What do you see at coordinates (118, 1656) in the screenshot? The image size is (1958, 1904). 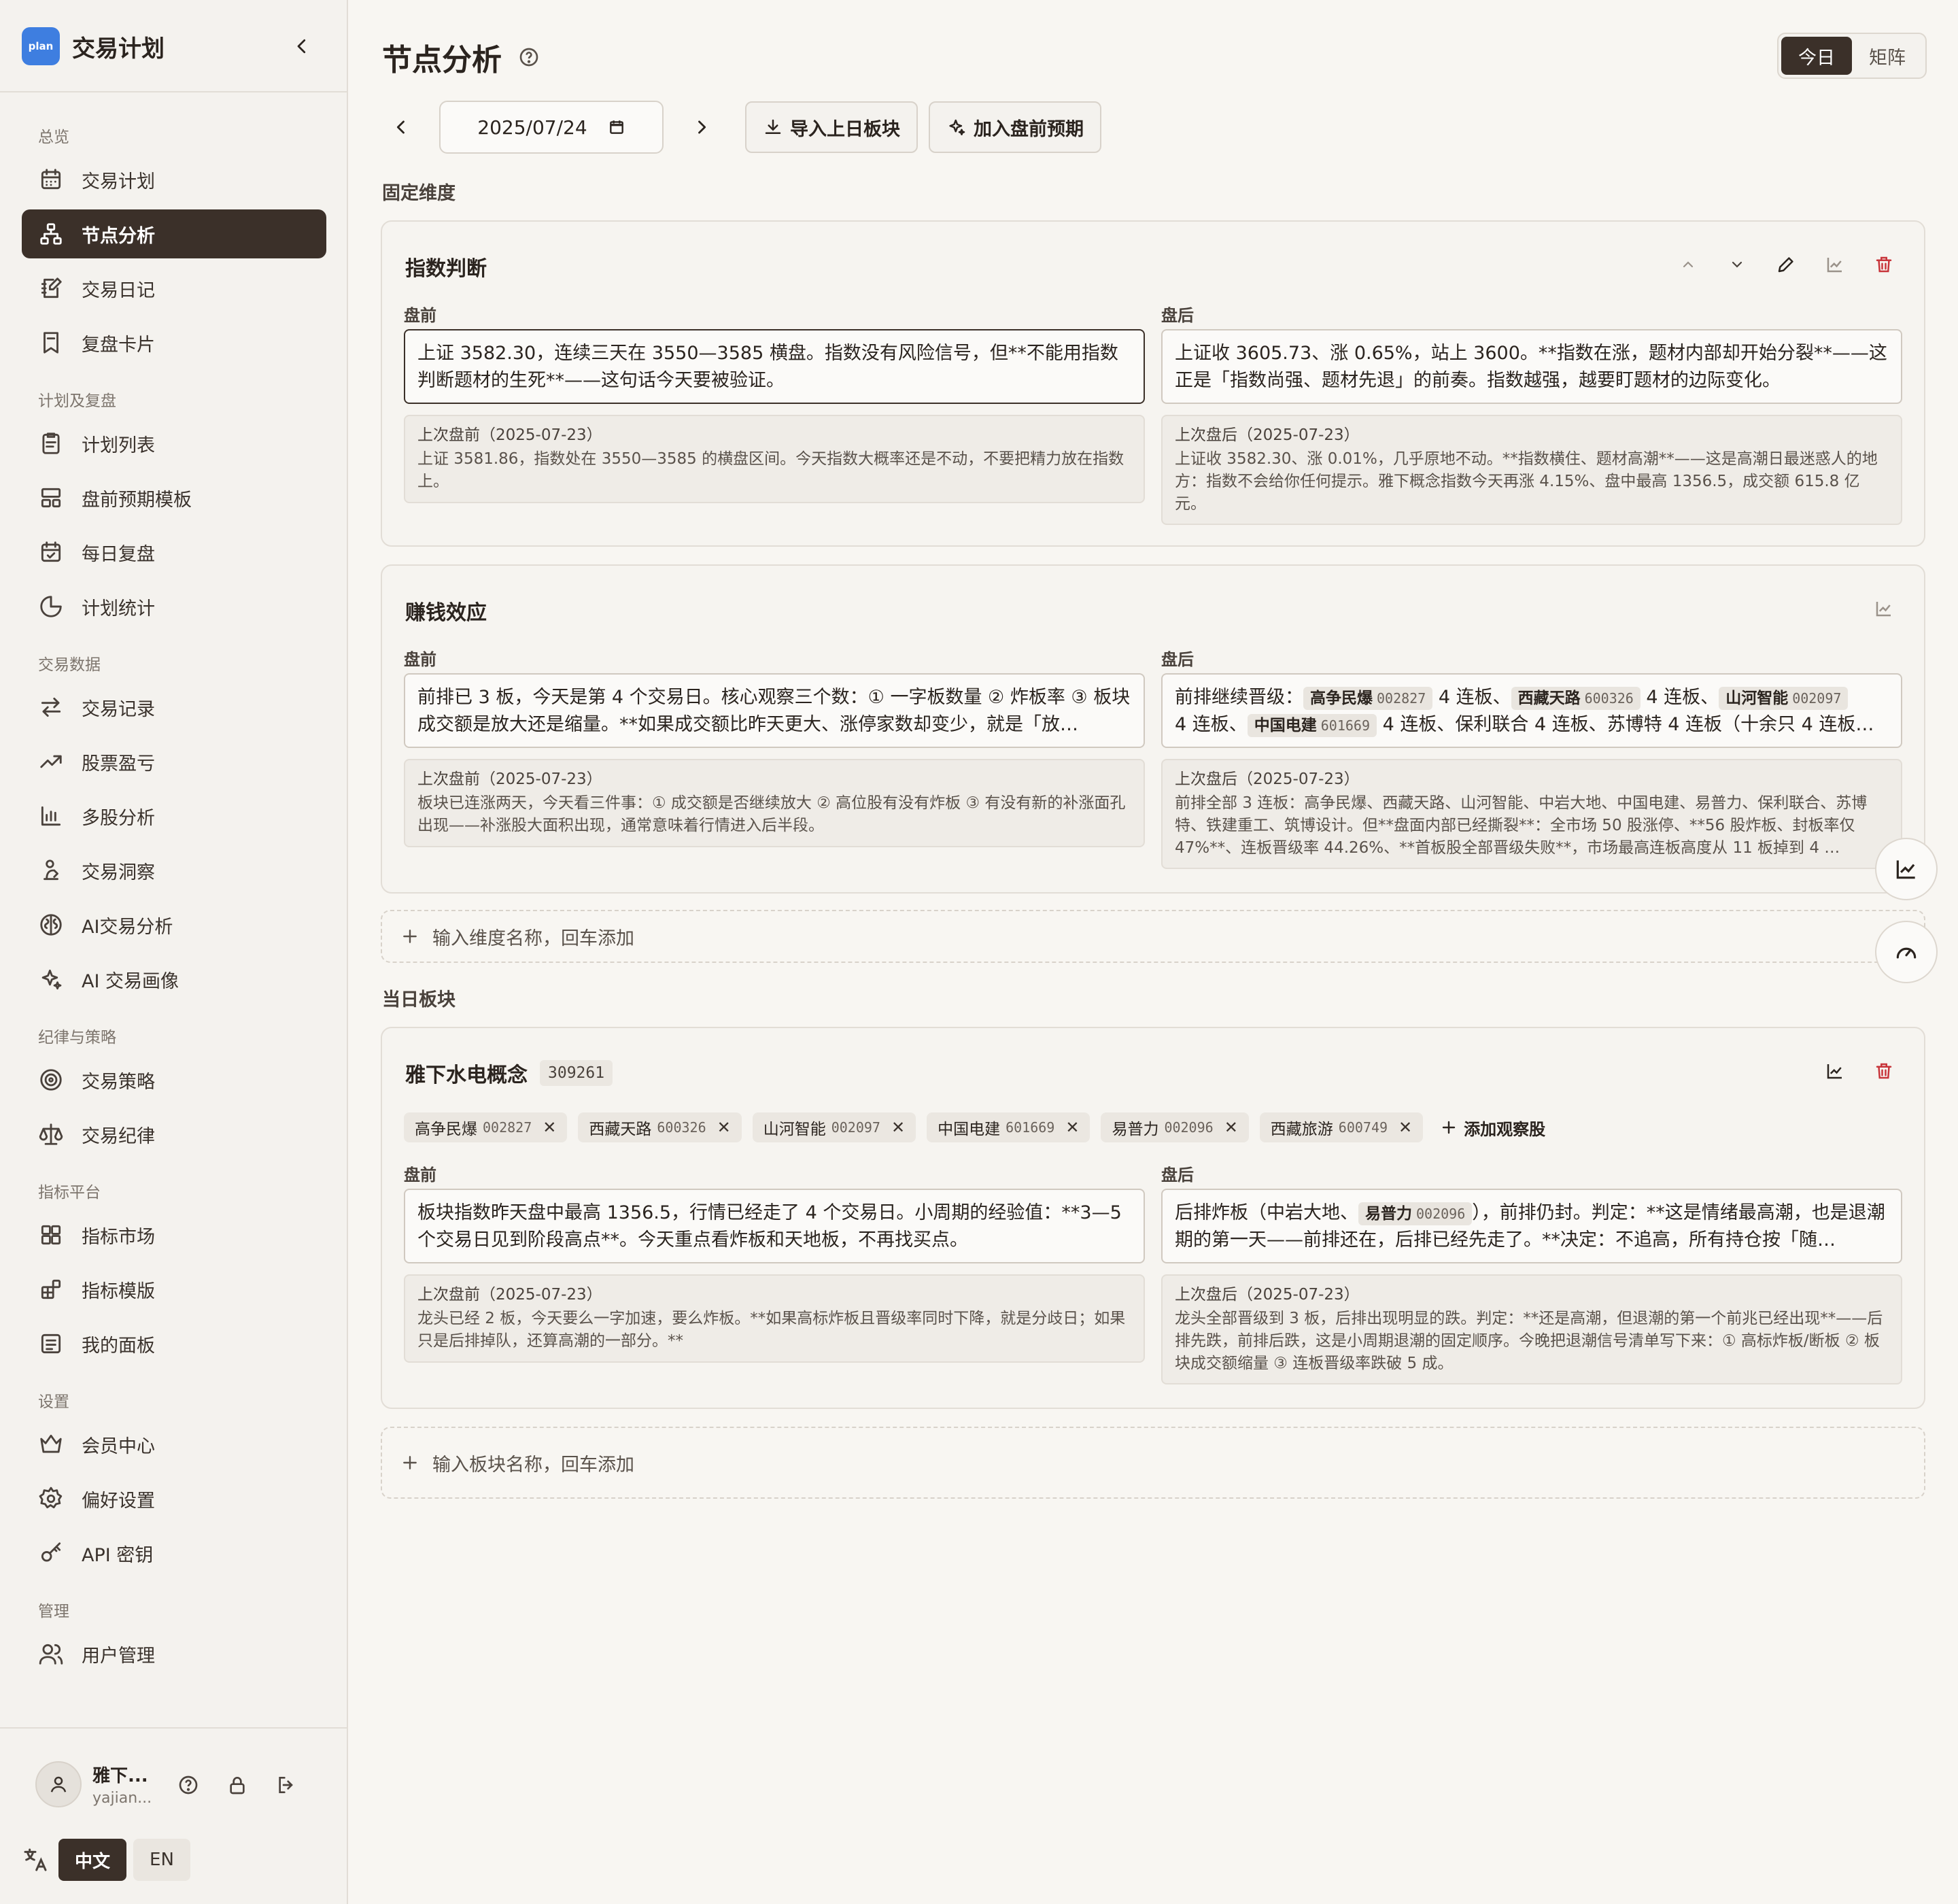 I see `sidebar-item-label: 用户管理` at bounding box center [118, 1656].